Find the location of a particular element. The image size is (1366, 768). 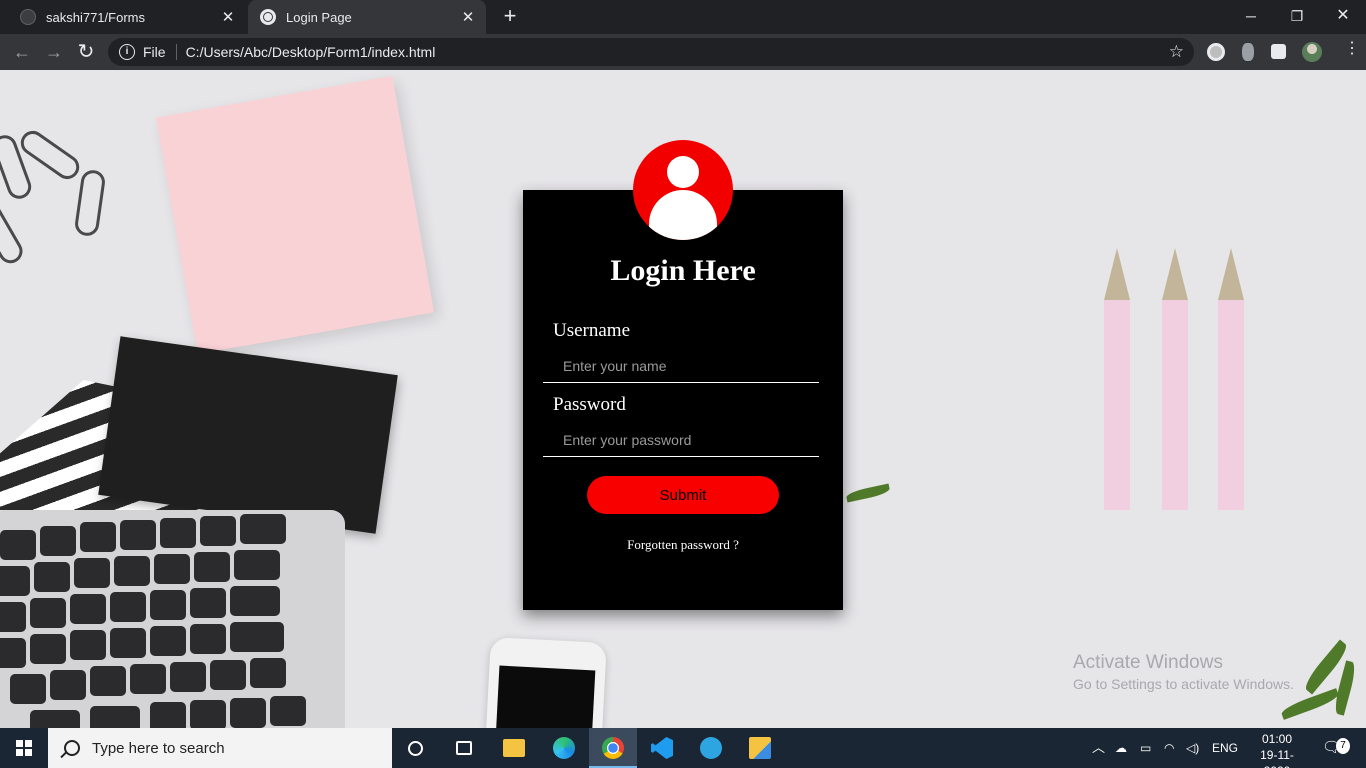

restore-button: ❐ is located at coordinates (1297, 16).